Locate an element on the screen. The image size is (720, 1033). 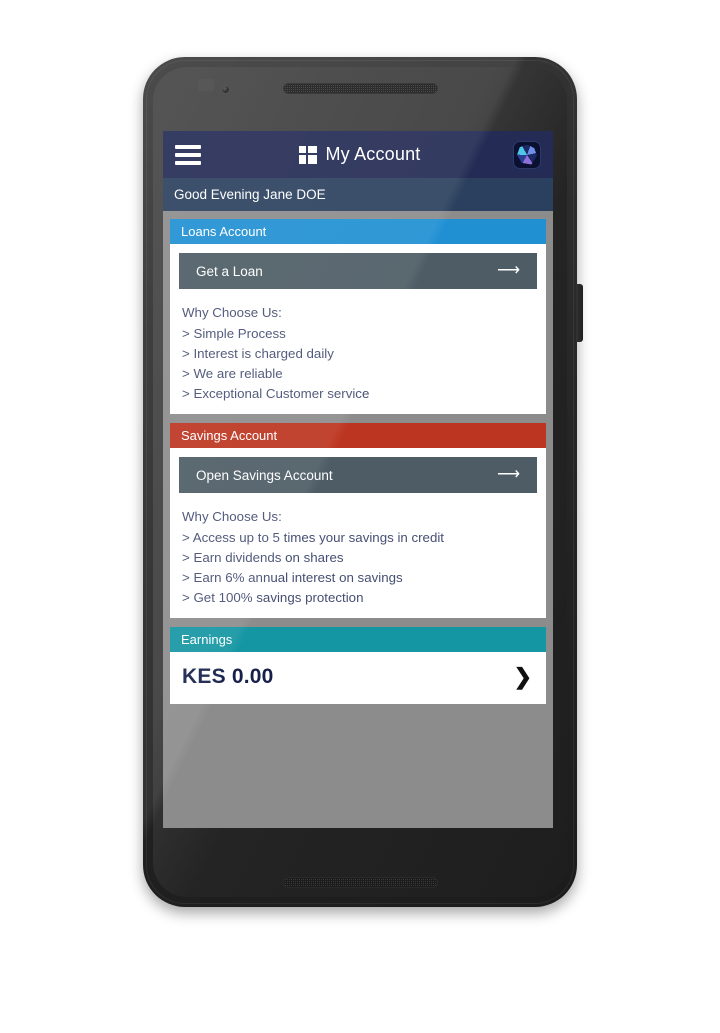
earnings-card-header: Earnings is located at coordinates (358, 639).